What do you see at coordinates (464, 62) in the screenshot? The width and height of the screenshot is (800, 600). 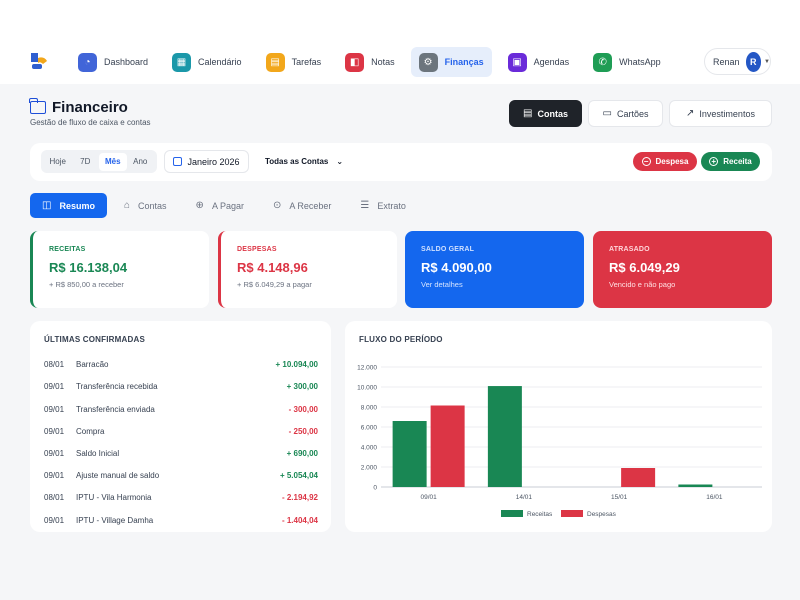 I see `nav-label: Finanças` at bounding box center [464, 62].